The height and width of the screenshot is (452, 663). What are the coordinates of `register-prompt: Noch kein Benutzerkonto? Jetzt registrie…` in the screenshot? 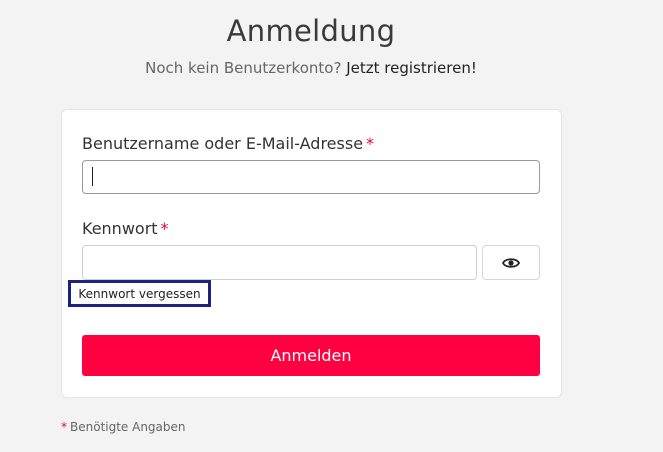 It's located at (311, 68).